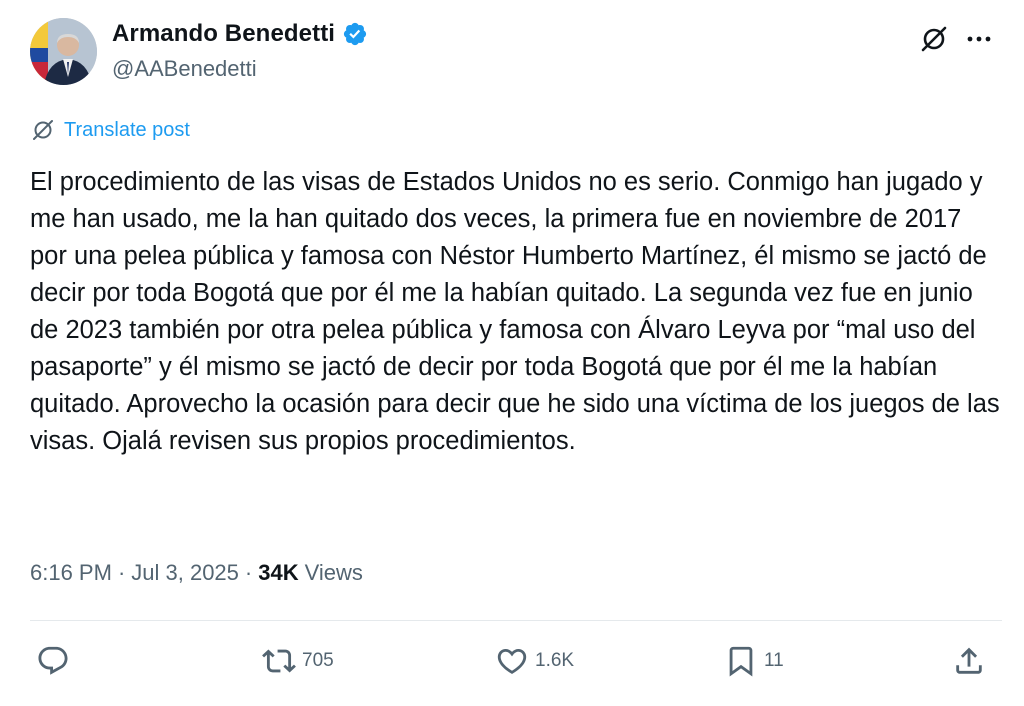 This screenshot has height=706, width=1024. What do you see at coordinates (334, 573) in the screenshot?
I see `views-label: Views` at bounding box center [334, 573].